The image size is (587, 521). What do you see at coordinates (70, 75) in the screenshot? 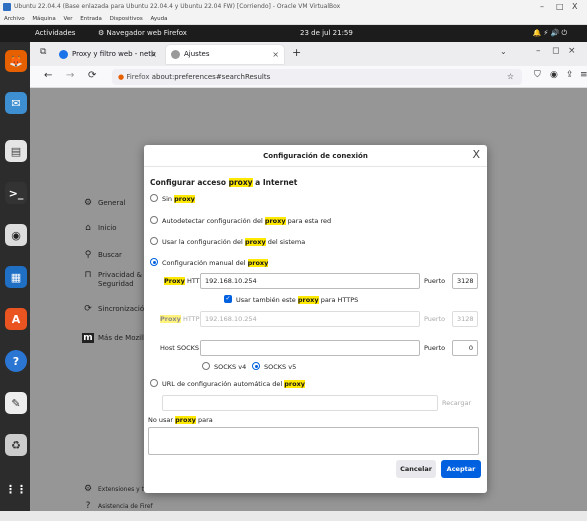
I see `forward-icon: →` at bounding box center [70, 75].